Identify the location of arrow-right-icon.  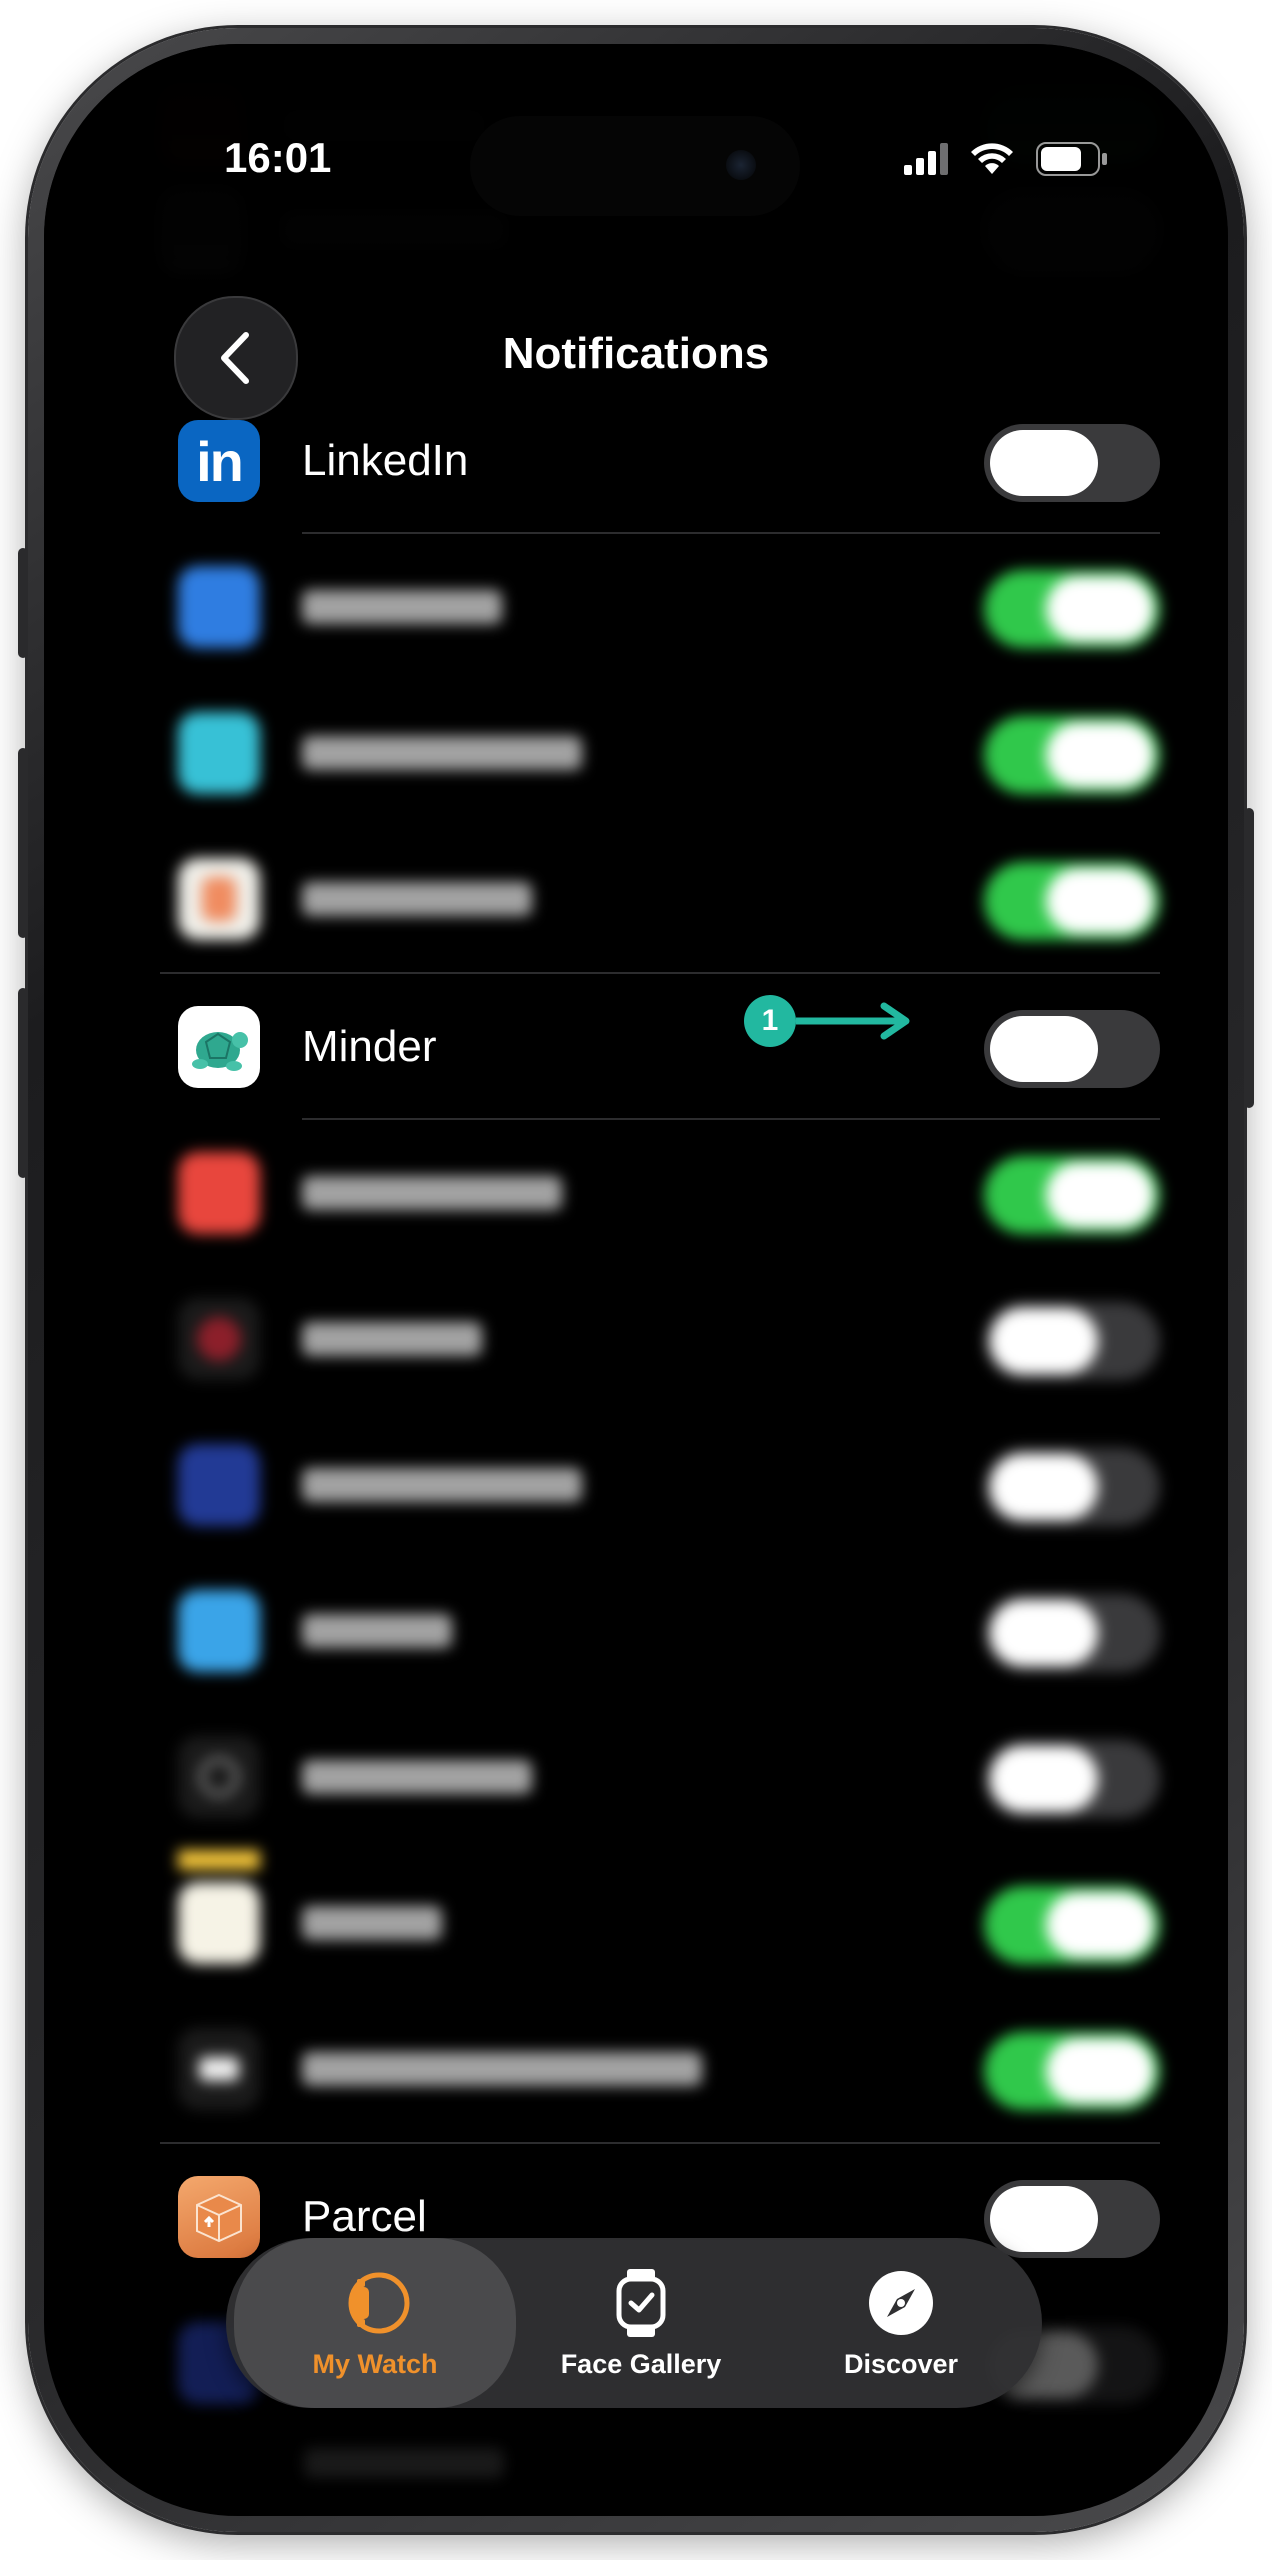
(853, 1021).